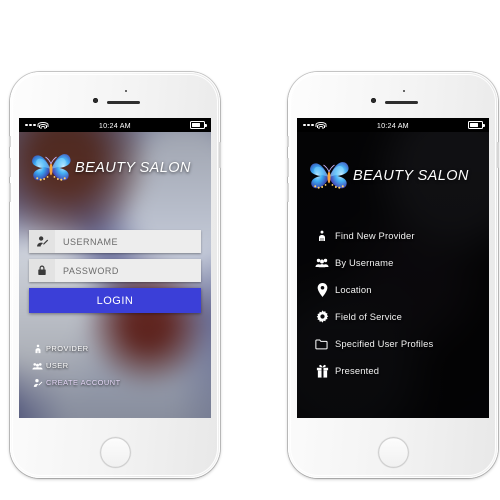  What do you see at coordinates (57, 365) in the screenshot?
I see `link-user-label: USER` at bounding box center [57, 365].